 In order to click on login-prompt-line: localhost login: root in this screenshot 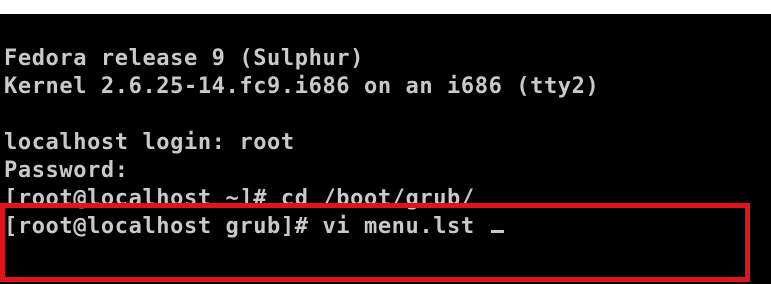, I will do `click(149, 142)`.